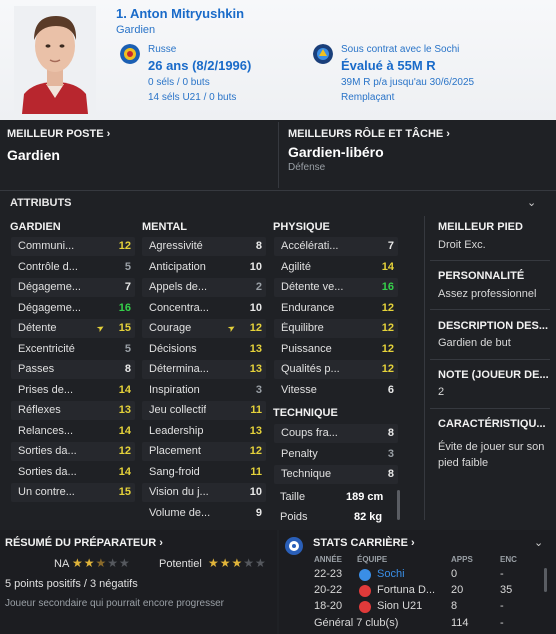  Describe the element at coordinates (400, 49) in the screenshot. I see `contract-club: Sous contrat avec le Sochi` at that location.